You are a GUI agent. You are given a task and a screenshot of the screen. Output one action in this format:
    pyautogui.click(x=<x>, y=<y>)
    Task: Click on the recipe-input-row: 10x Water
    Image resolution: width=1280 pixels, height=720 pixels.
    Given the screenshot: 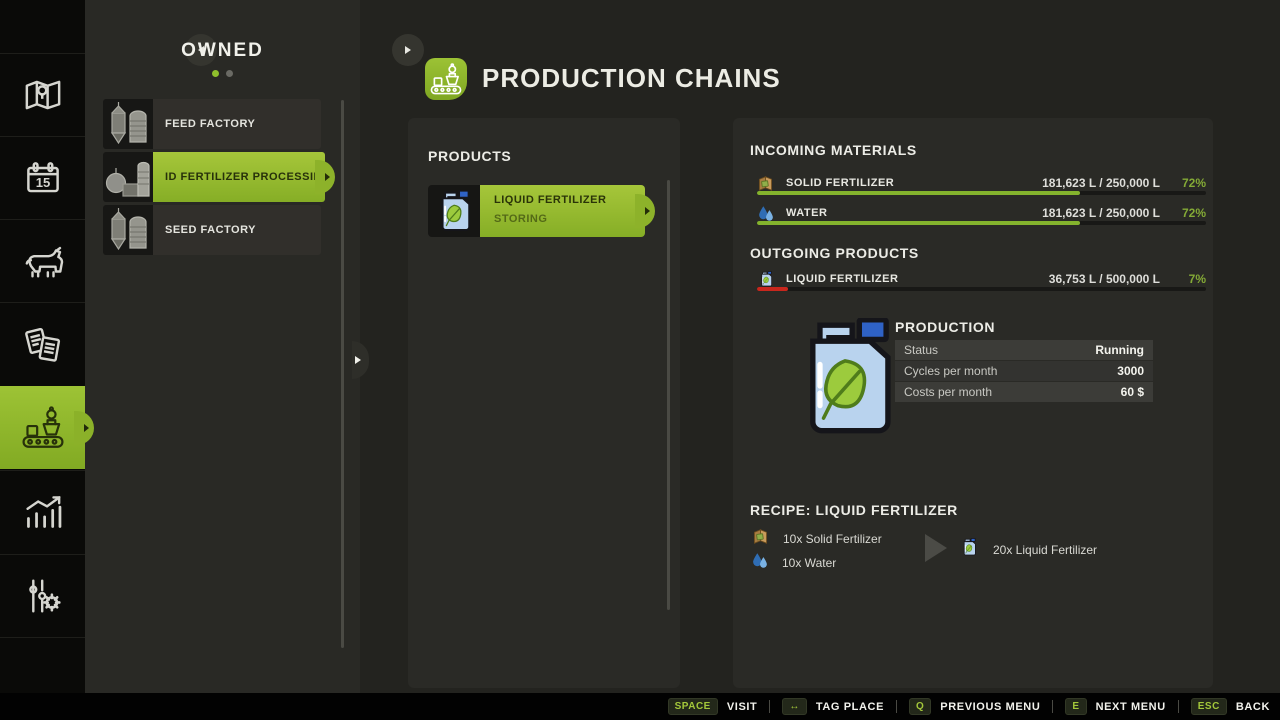 What is the action you would take?
    pyautogui.click(x=794, y=563)
    